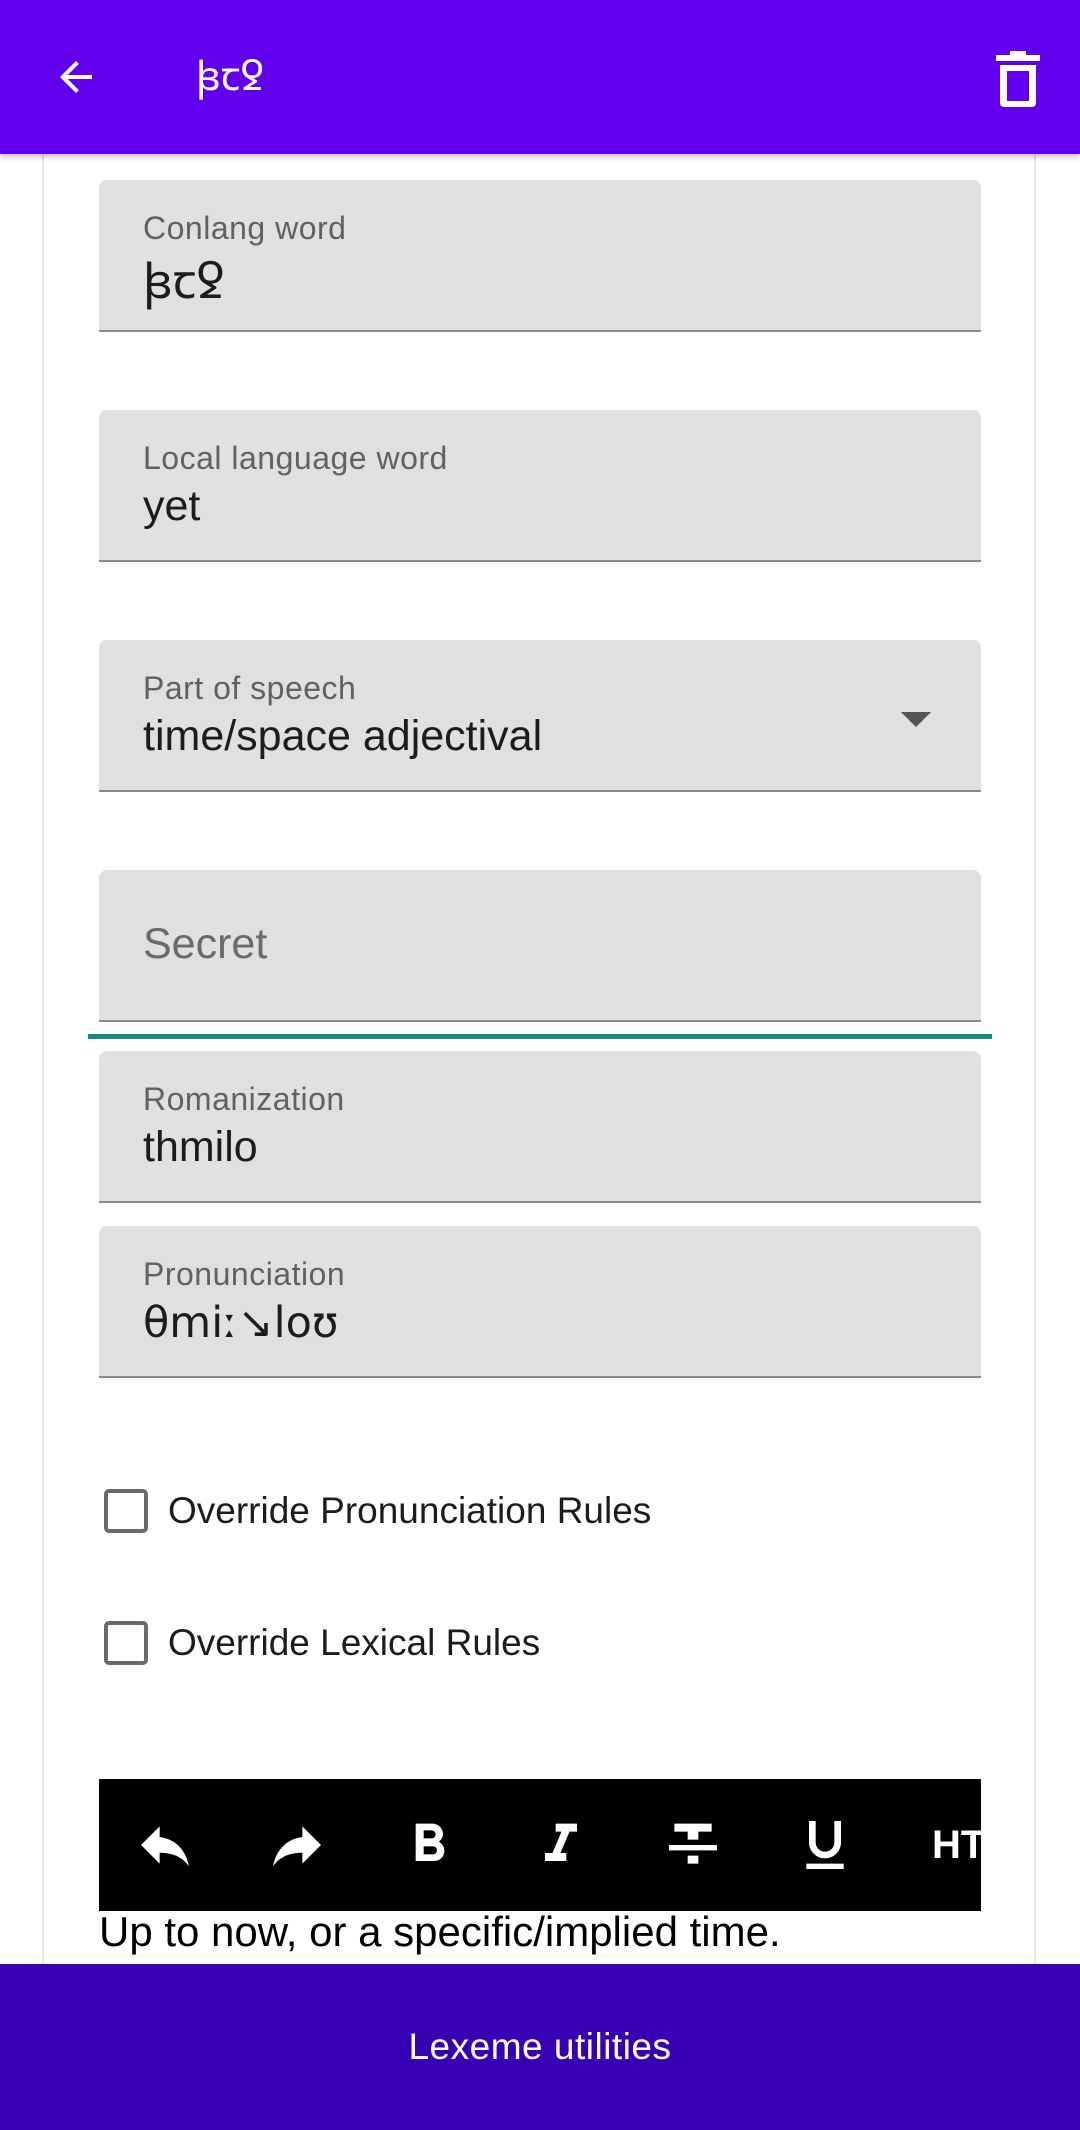 The height and width of the screenshot is (2130, 1080). I want to click on override-pronunciation-checkbox, so click(126, 1511).